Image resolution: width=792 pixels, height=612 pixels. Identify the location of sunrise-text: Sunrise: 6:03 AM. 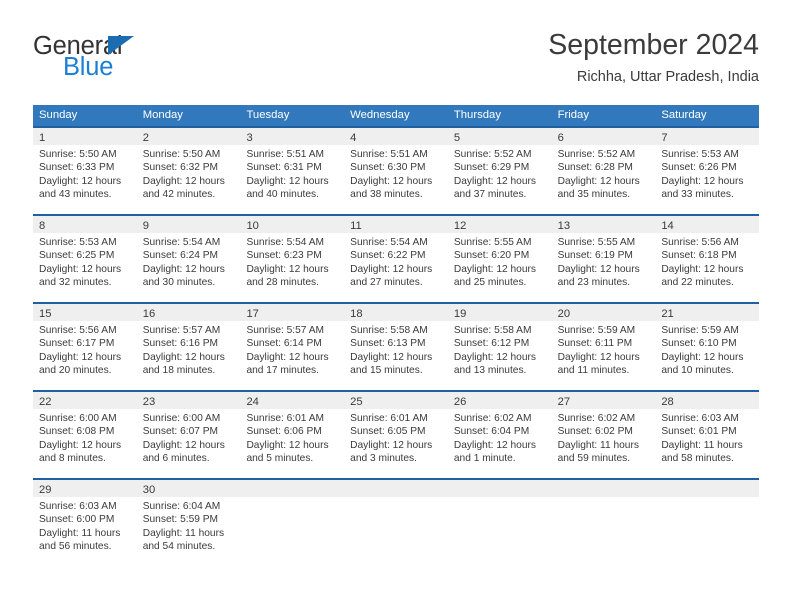
(78, 506).